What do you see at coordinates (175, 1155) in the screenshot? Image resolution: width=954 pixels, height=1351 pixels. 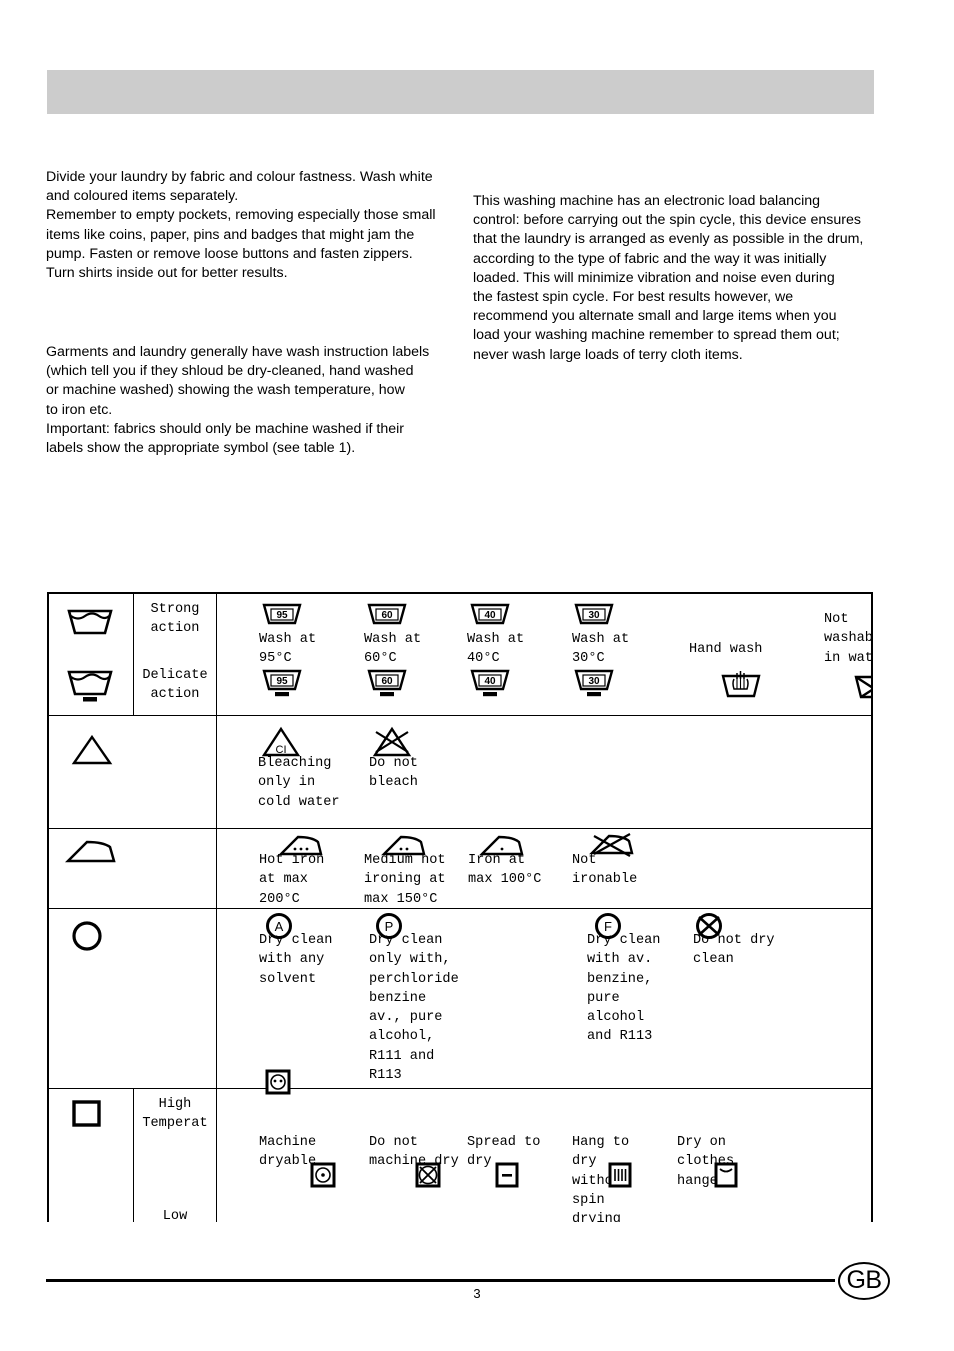 I see `drying-temperature-labels: High Temperat Low` at bounding box center [175, 1155].